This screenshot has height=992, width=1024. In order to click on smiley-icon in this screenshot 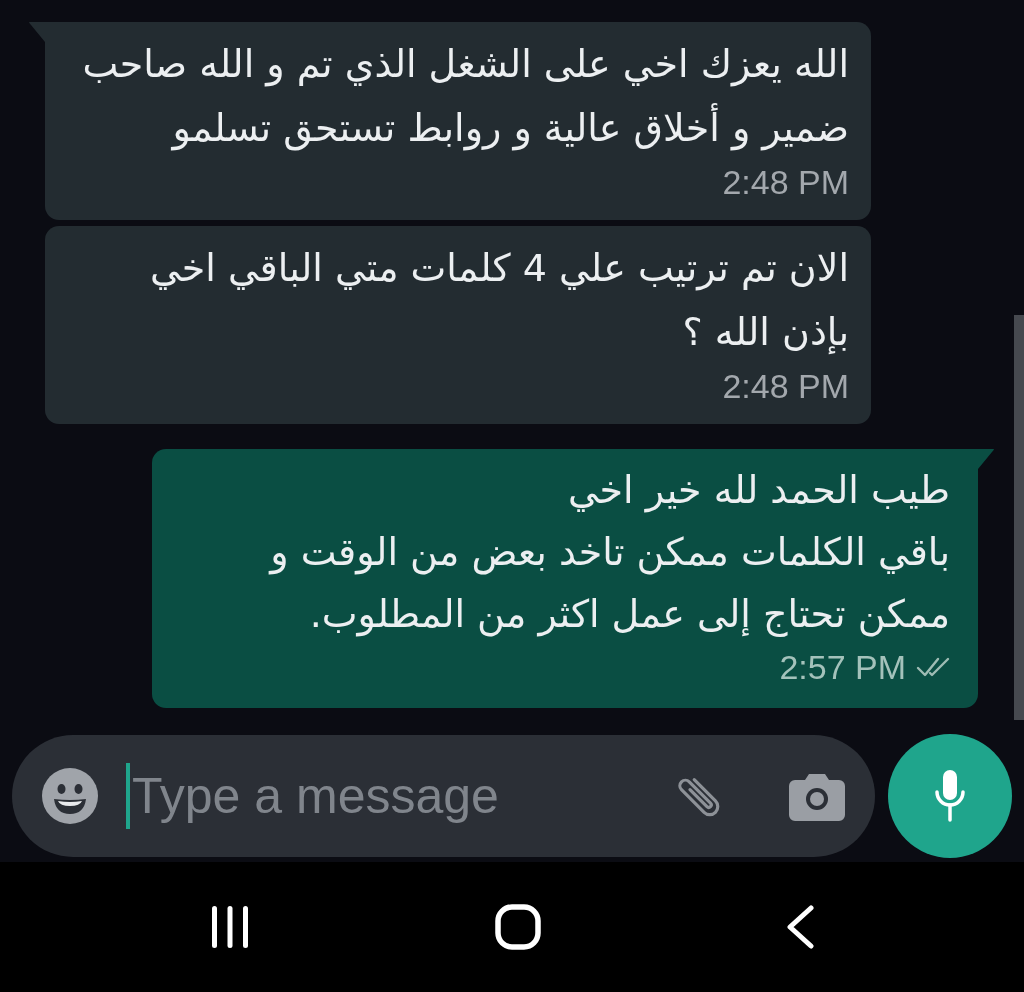, I will do `click(70, 796)`.